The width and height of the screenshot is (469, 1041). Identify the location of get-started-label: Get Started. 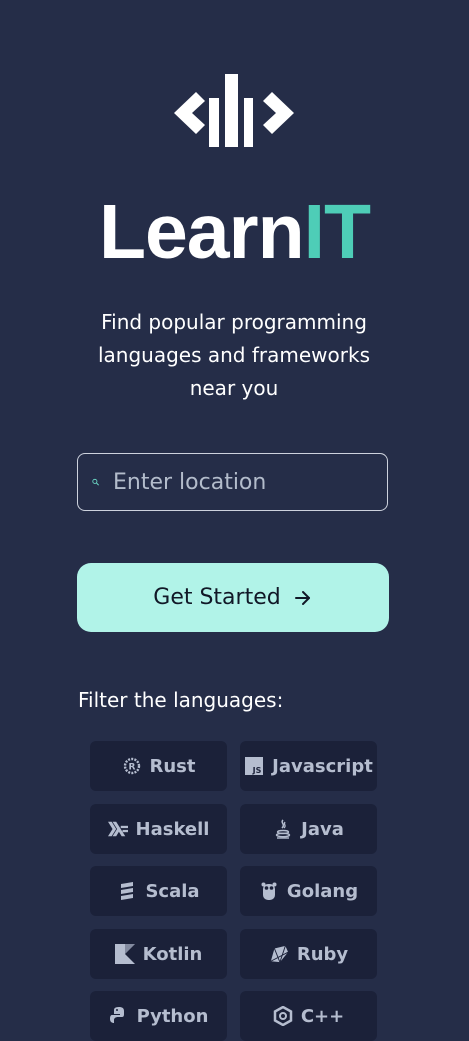
(217, 597).